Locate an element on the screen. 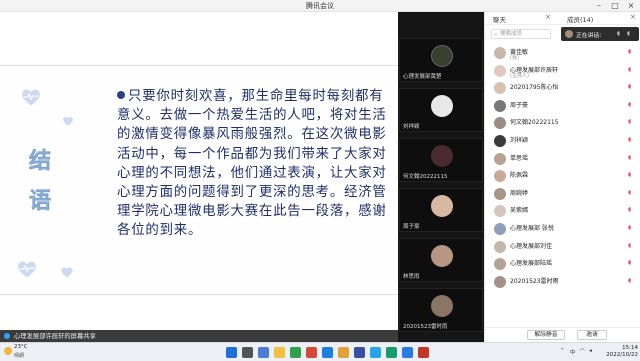 This screenshot has width=640, height=361. member-row: 周子豪 ◖ is located at coordinates (562, 106).